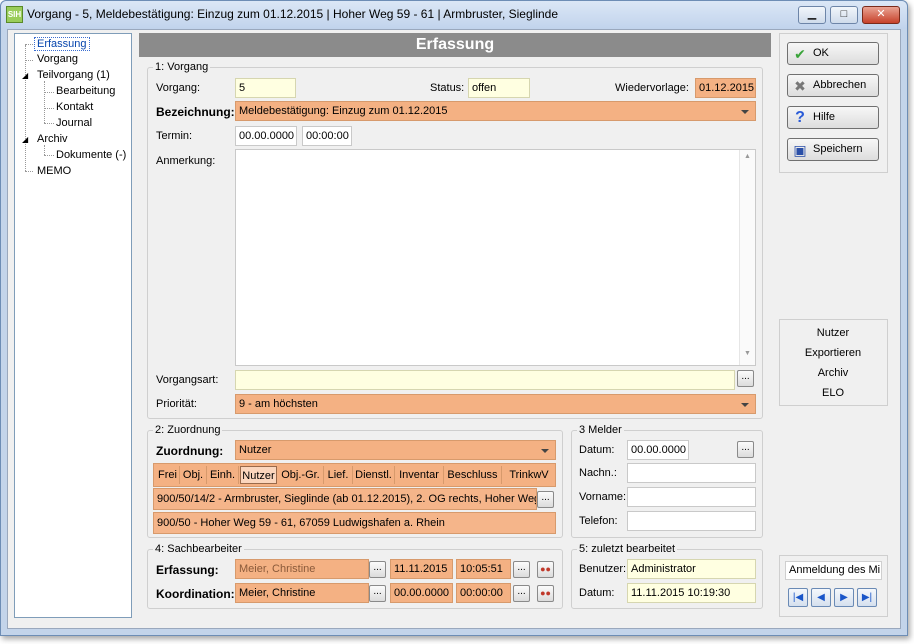 The width and height of the screenshot is (914, 644). What do you see at coordinates (374, 475) in the screenshot?
I see `tab-dienstl: Dienstl.` at bounding box center [374, 475].